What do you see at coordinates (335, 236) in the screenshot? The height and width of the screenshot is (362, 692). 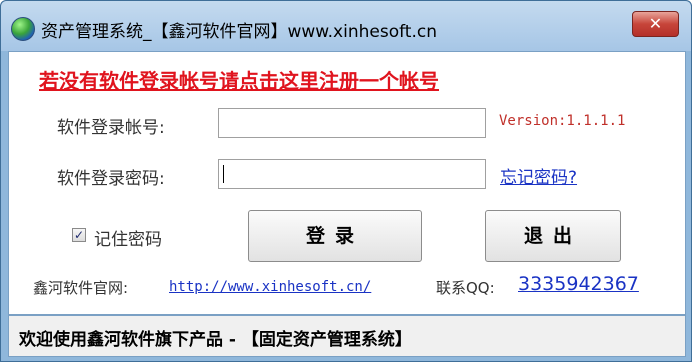 I see `login-button: 登录` at bounding box center [335, 236].